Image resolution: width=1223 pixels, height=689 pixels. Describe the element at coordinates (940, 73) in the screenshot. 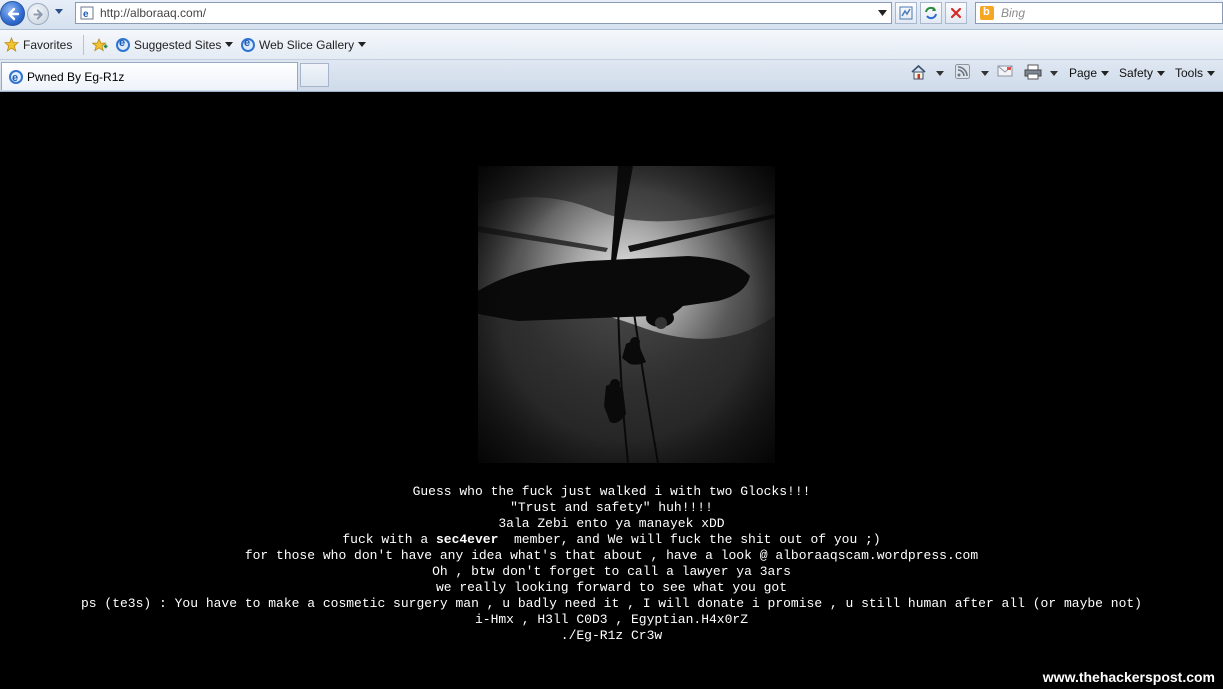

I see `home-dropdown-icon` at that location.